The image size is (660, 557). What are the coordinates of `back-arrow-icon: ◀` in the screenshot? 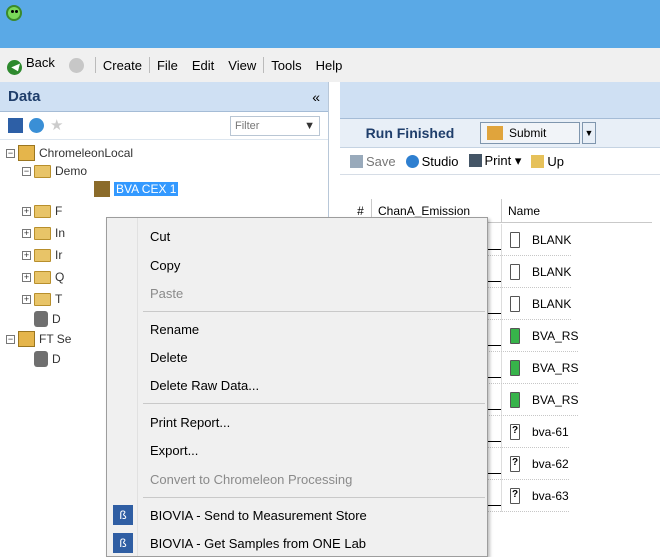 It's located at (14, 67).